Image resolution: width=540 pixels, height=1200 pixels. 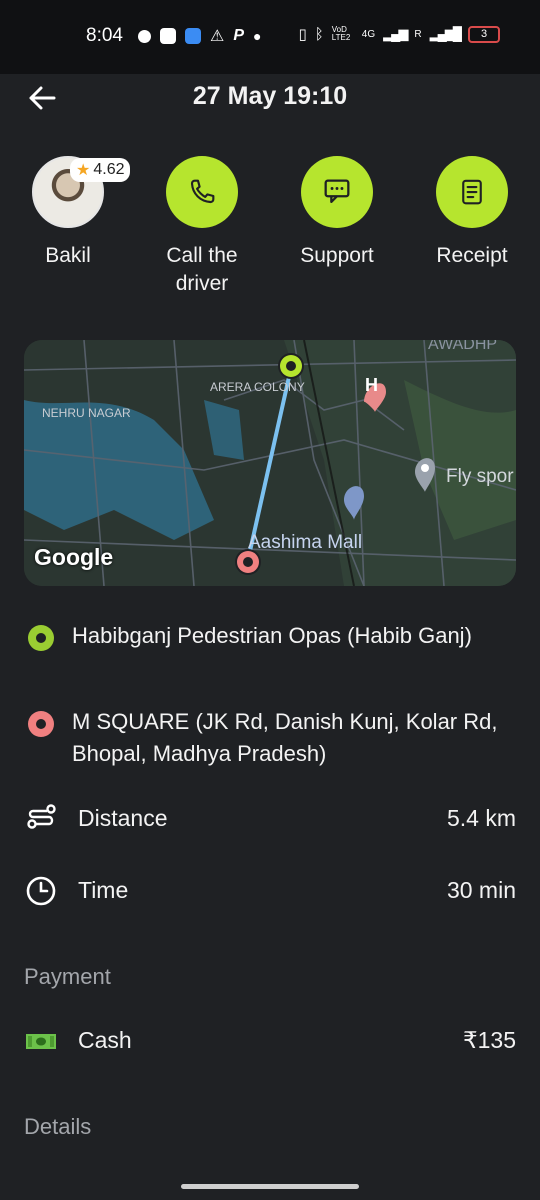 What do you see at coordinates (418, 34) in the screenshot?
I see `network-label: R` at bounding box center [418, 34].